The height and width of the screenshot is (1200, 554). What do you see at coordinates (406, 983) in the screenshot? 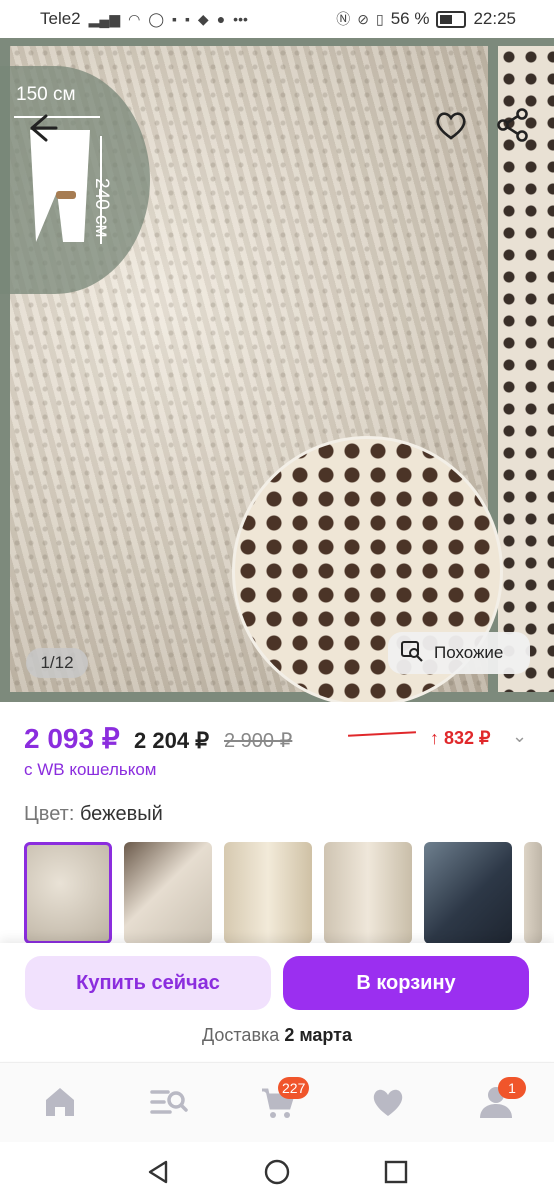
I see `add-to-cart-button: В корзину` at bounding box center [406, 983].